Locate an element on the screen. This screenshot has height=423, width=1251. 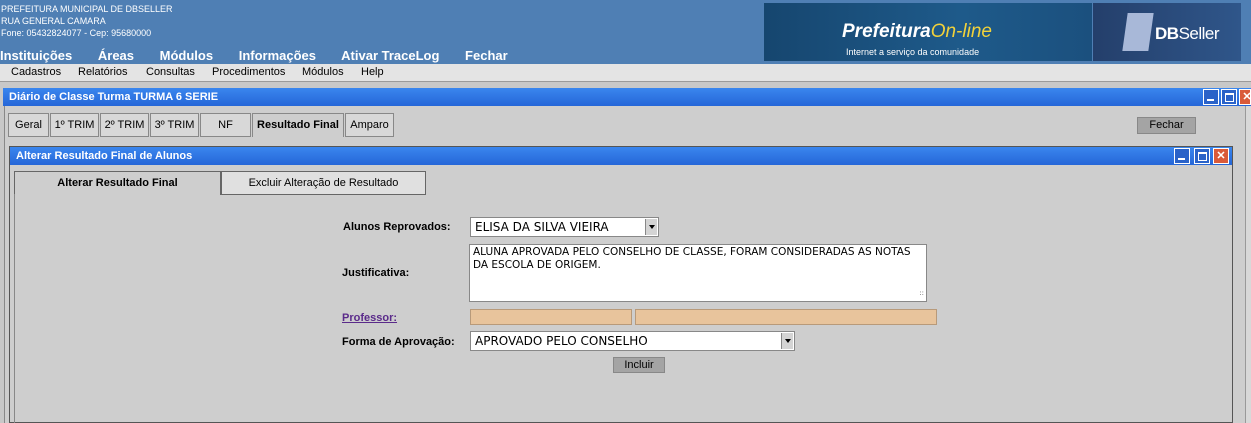
dbseller-bold: DB is located at coordinates (1167, 33).